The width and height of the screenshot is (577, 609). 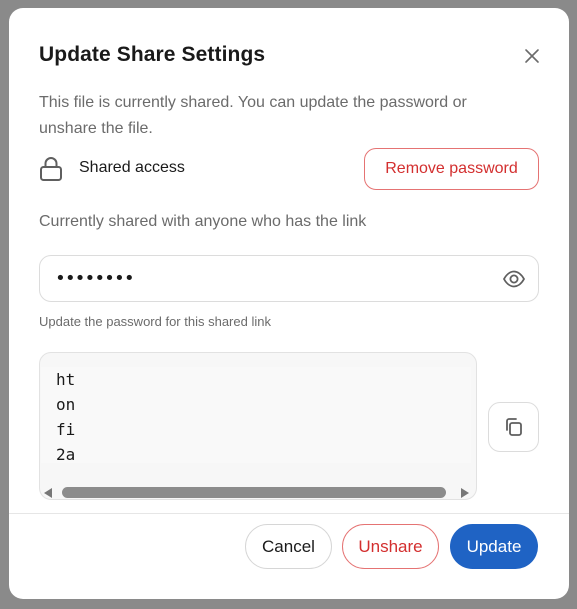 What do you see at coordinates (66, 454) in the screenshot?
I see `share-link-line: 2a` at bounding box center [66, 454].